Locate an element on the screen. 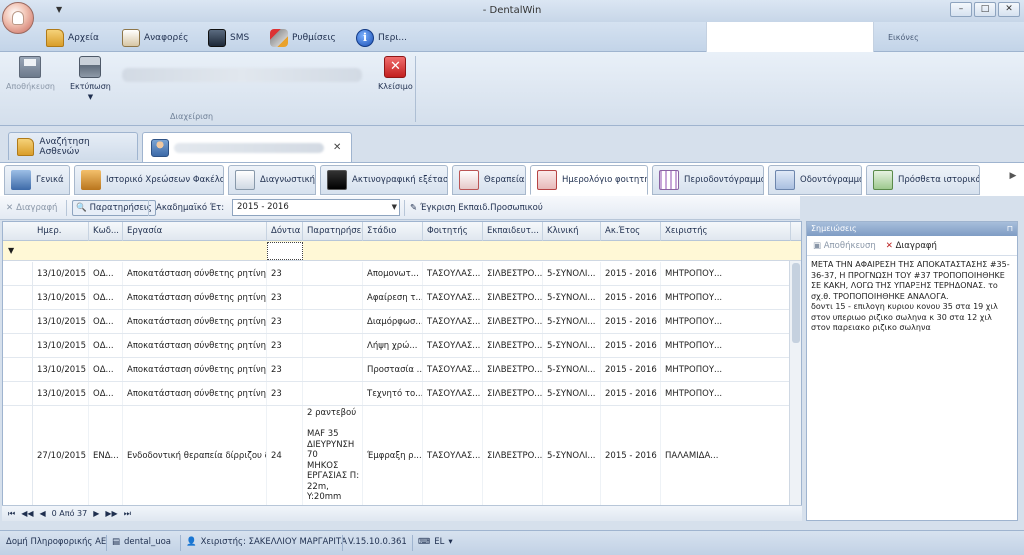 This screenshot has height=555, width=1024. tab-additional-history: Πρόσθετα ιστορικά is located at coordinates (923, 180).